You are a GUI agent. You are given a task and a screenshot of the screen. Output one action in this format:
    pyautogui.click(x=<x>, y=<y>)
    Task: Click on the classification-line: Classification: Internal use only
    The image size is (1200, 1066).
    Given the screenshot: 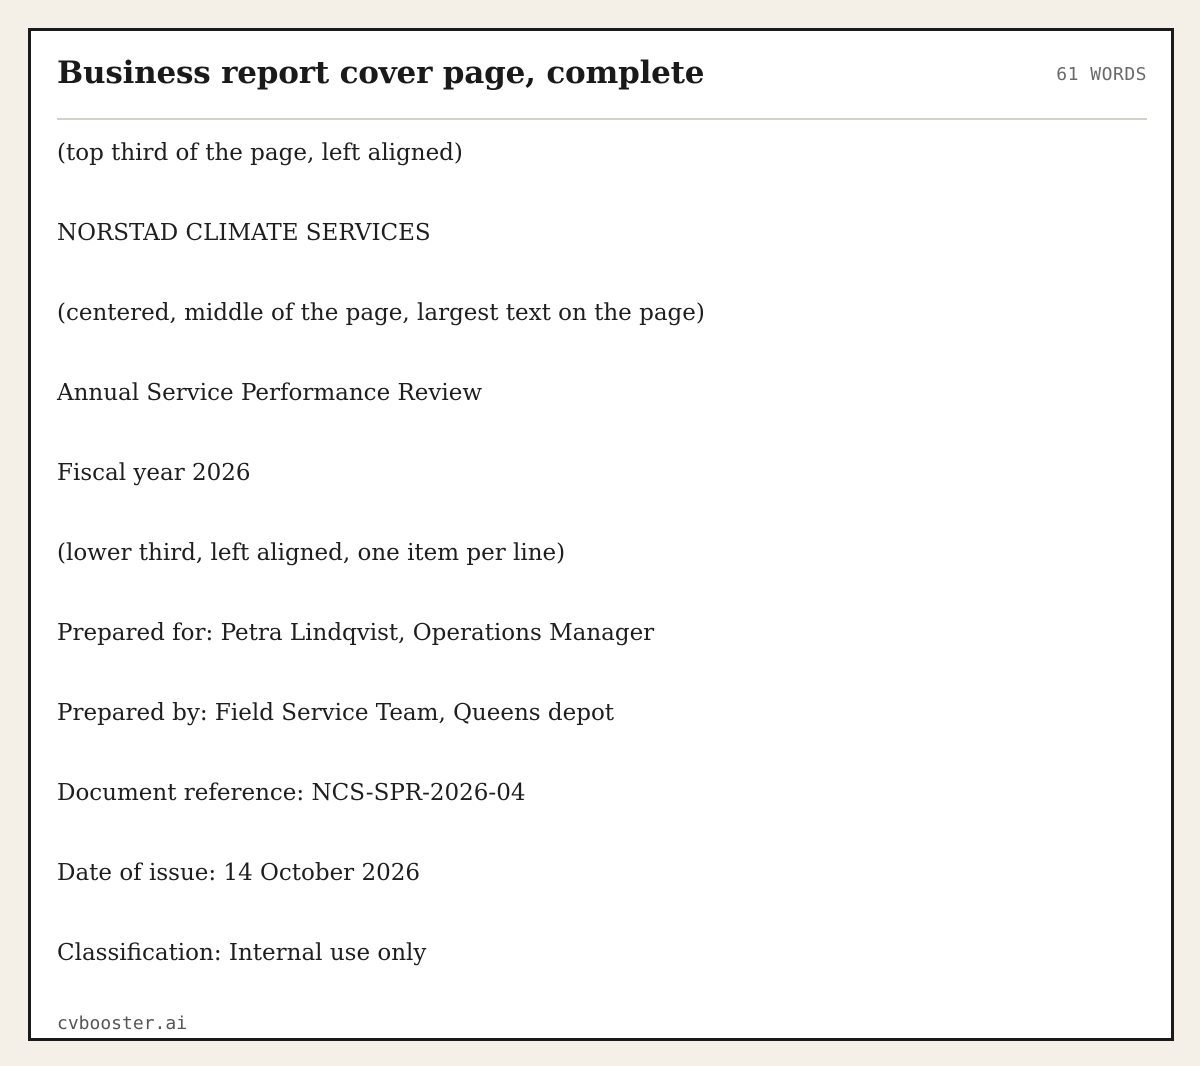 What is the action you would take?
    pyautogui.click(x=242, y=953)
    